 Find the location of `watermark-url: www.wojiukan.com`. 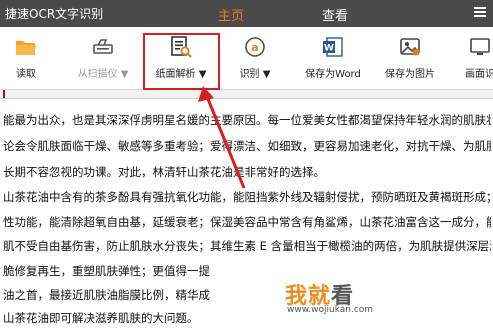

watermark-url: www.wojiukan.com is located at coordinates (330, 310).